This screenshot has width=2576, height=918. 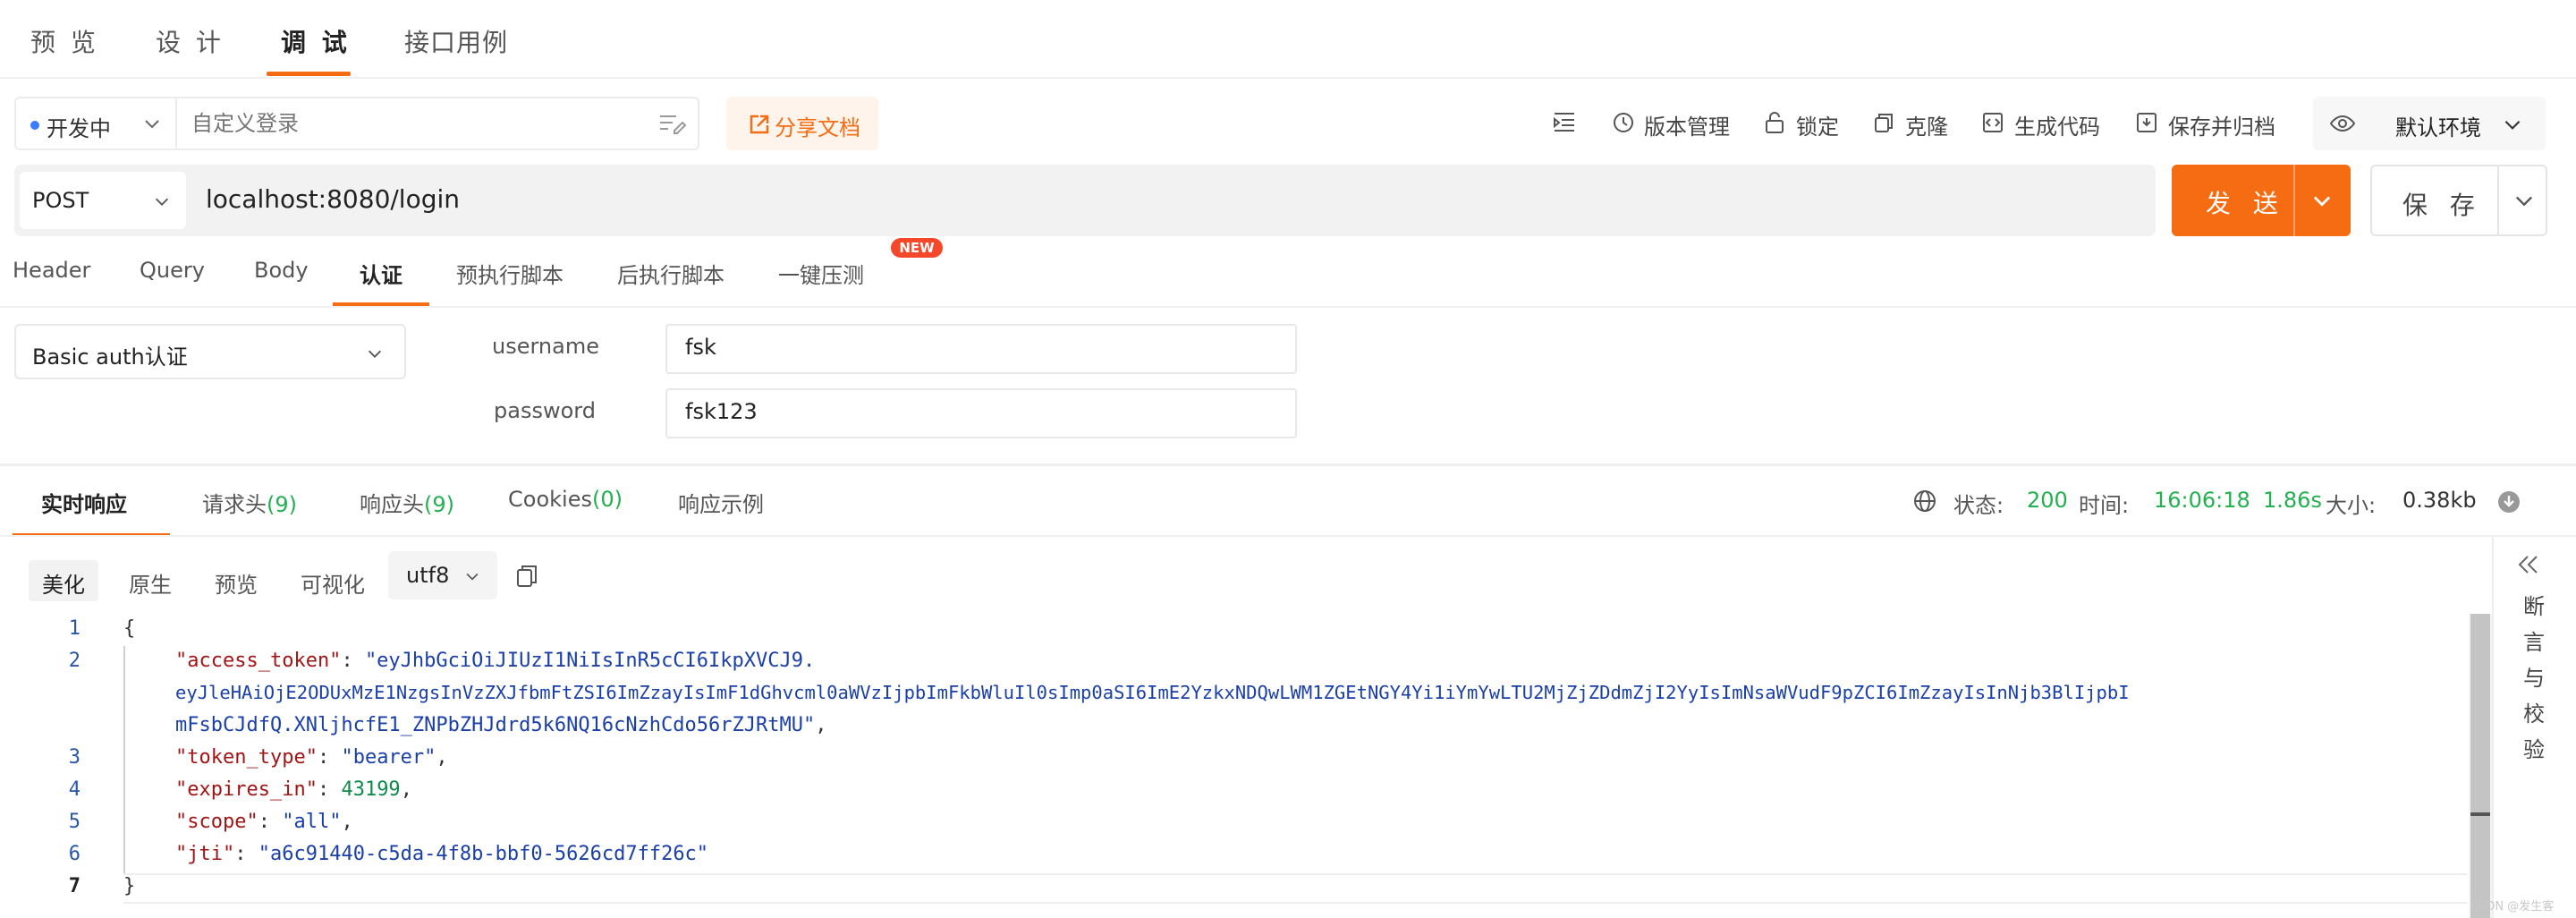 I want to click on tab-realtime-response: 实时响应, so click(x=84, y=502).